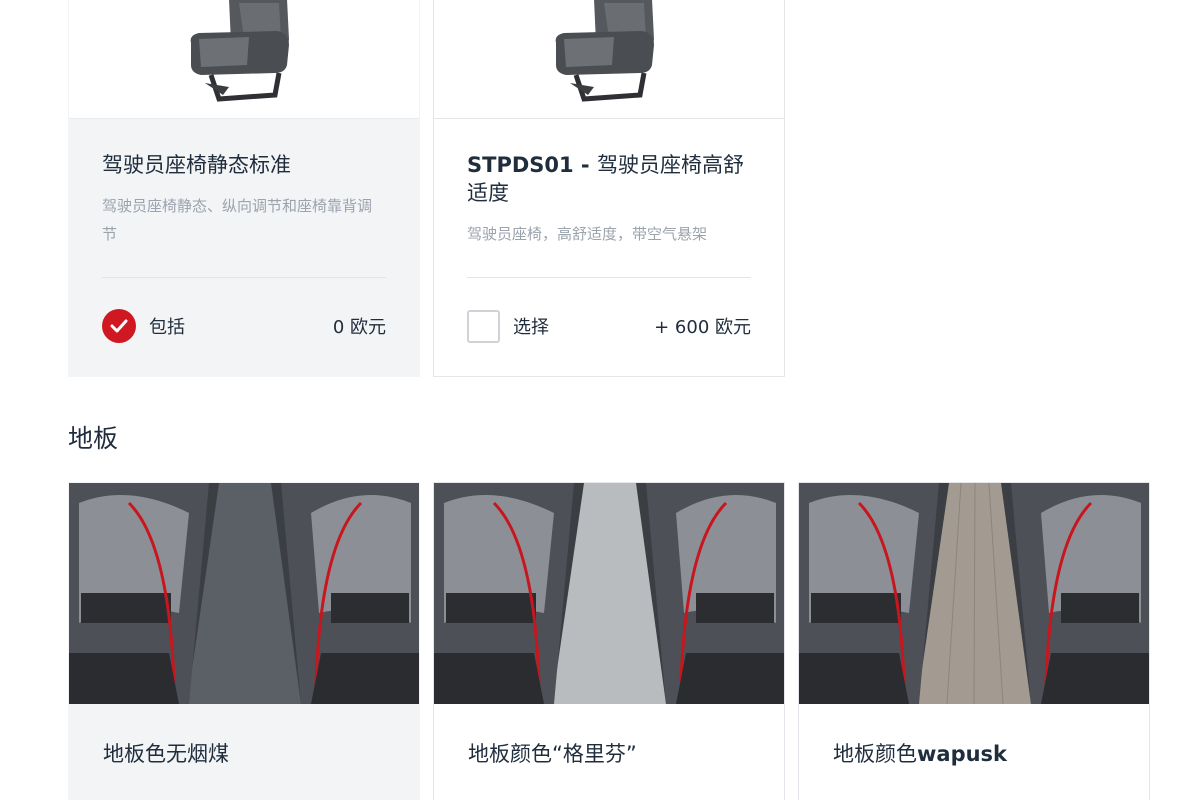 Image resolution: width=1200 pixels, height=800 pixels. I want to click on floor-option-title: 地板色无烟煤, so click(166, 754).